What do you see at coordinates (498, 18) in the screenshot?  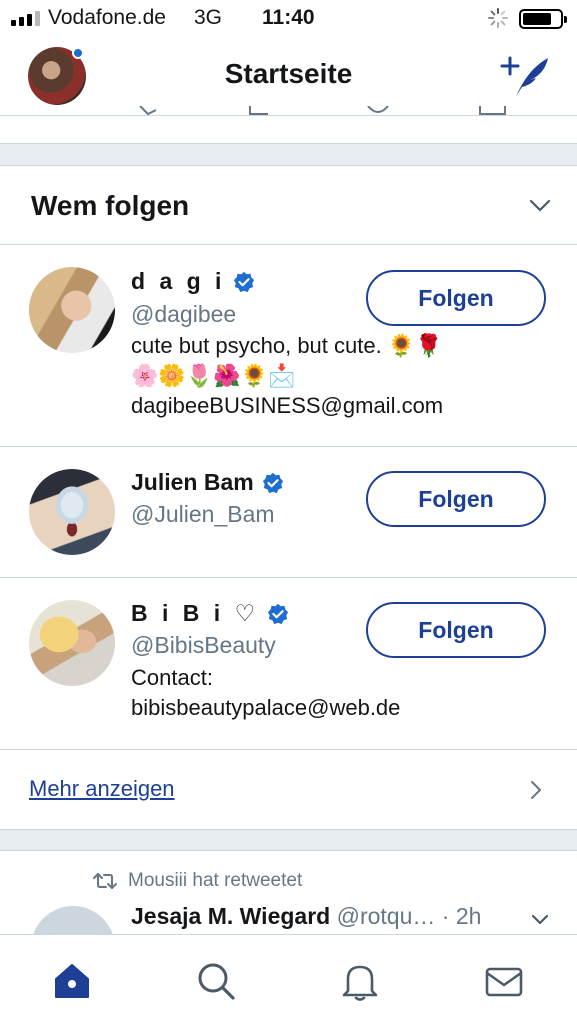 I see `activity-spinner-icon` at bounding box center [498, 18].